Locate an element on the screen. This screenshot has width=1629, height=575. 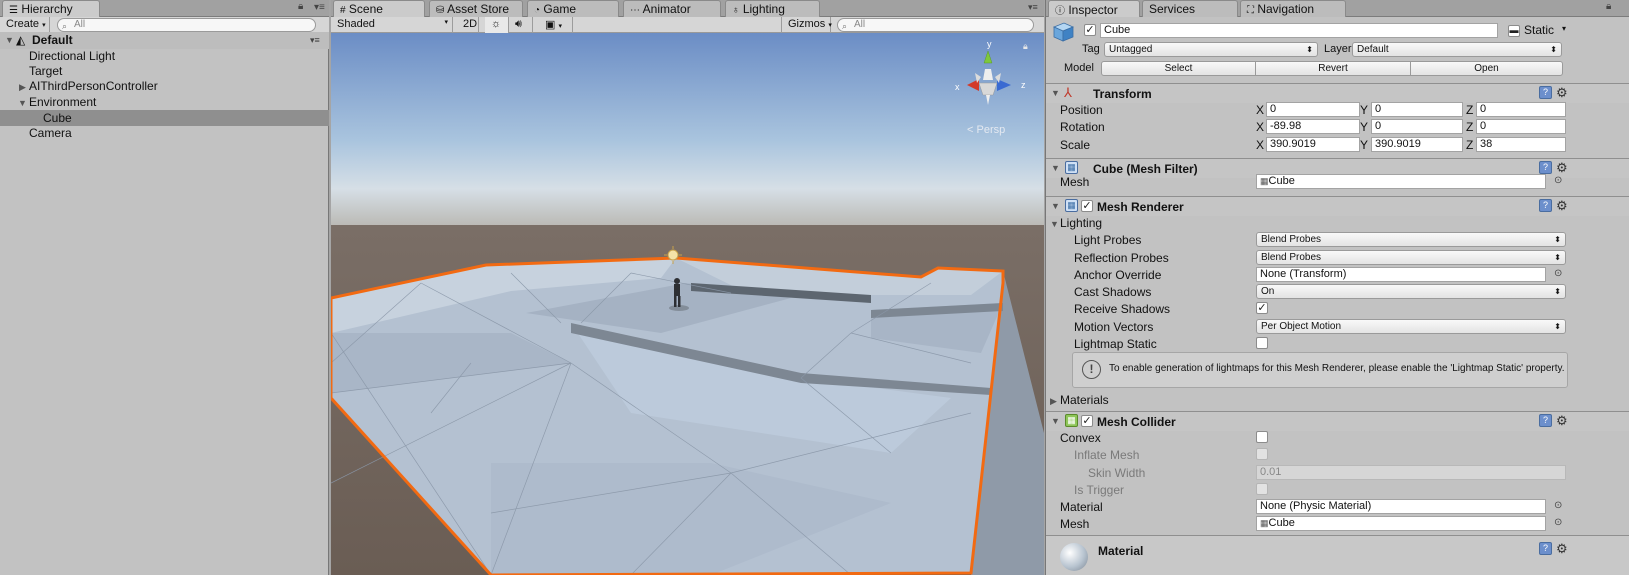
tag-dropdown: Untagged ⬍ is located at coordinates (1211, 49).